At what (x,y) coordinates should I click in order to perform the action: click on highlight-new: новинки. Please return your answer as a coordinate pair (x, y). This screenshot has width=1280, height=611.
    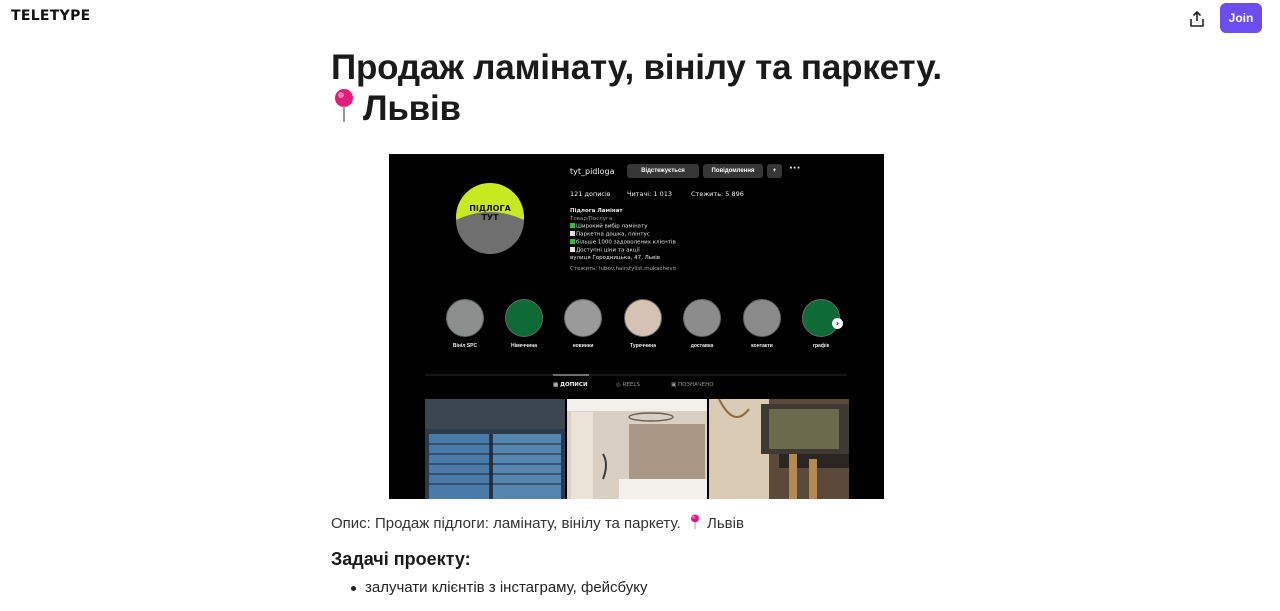
    Looking at the image, I should click on (583, 324).